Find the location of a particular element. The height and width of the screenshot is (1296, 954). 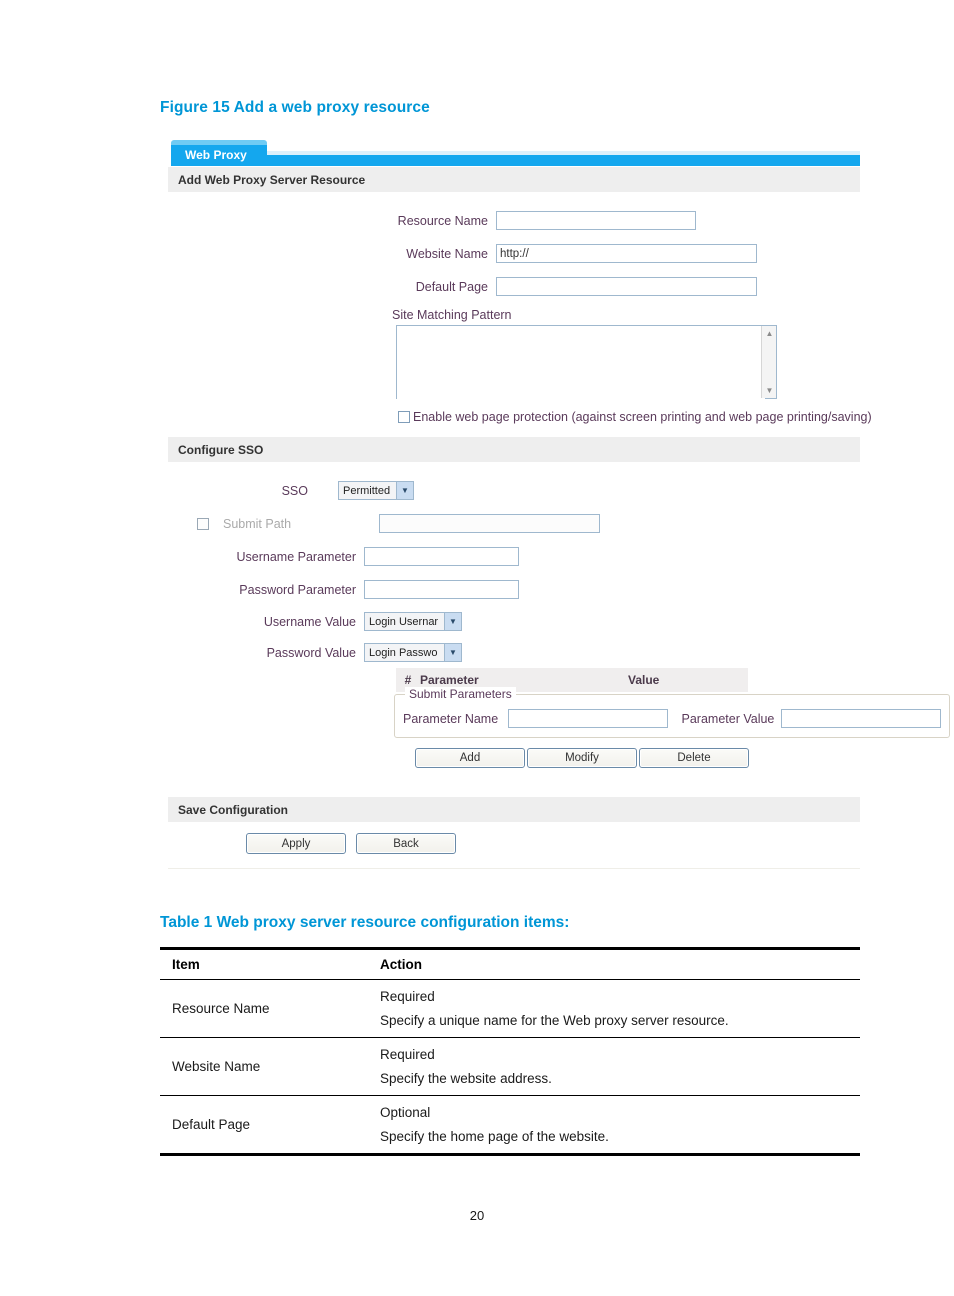

scroll-down-icon: ▼ is located at coordinates (769, 390).